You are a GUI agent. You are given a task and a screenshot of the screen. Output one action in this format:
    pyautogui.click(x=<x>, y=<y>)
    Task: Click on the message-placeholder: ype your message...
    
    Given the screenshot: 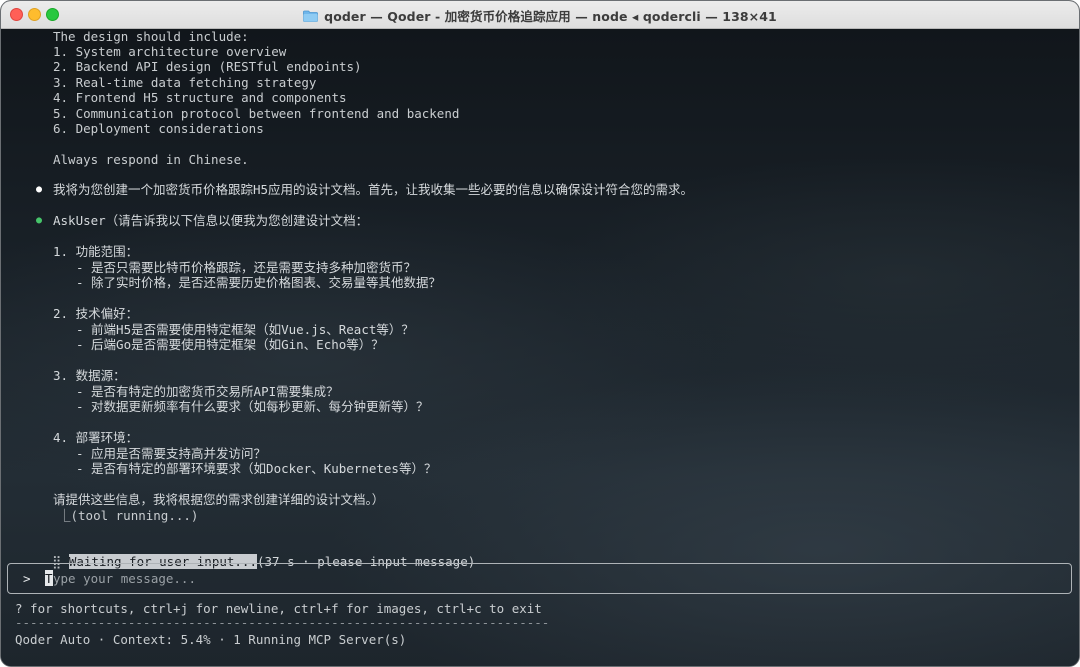 What is the action you would take?
    pyautogui.click(x=124, y=578)
    